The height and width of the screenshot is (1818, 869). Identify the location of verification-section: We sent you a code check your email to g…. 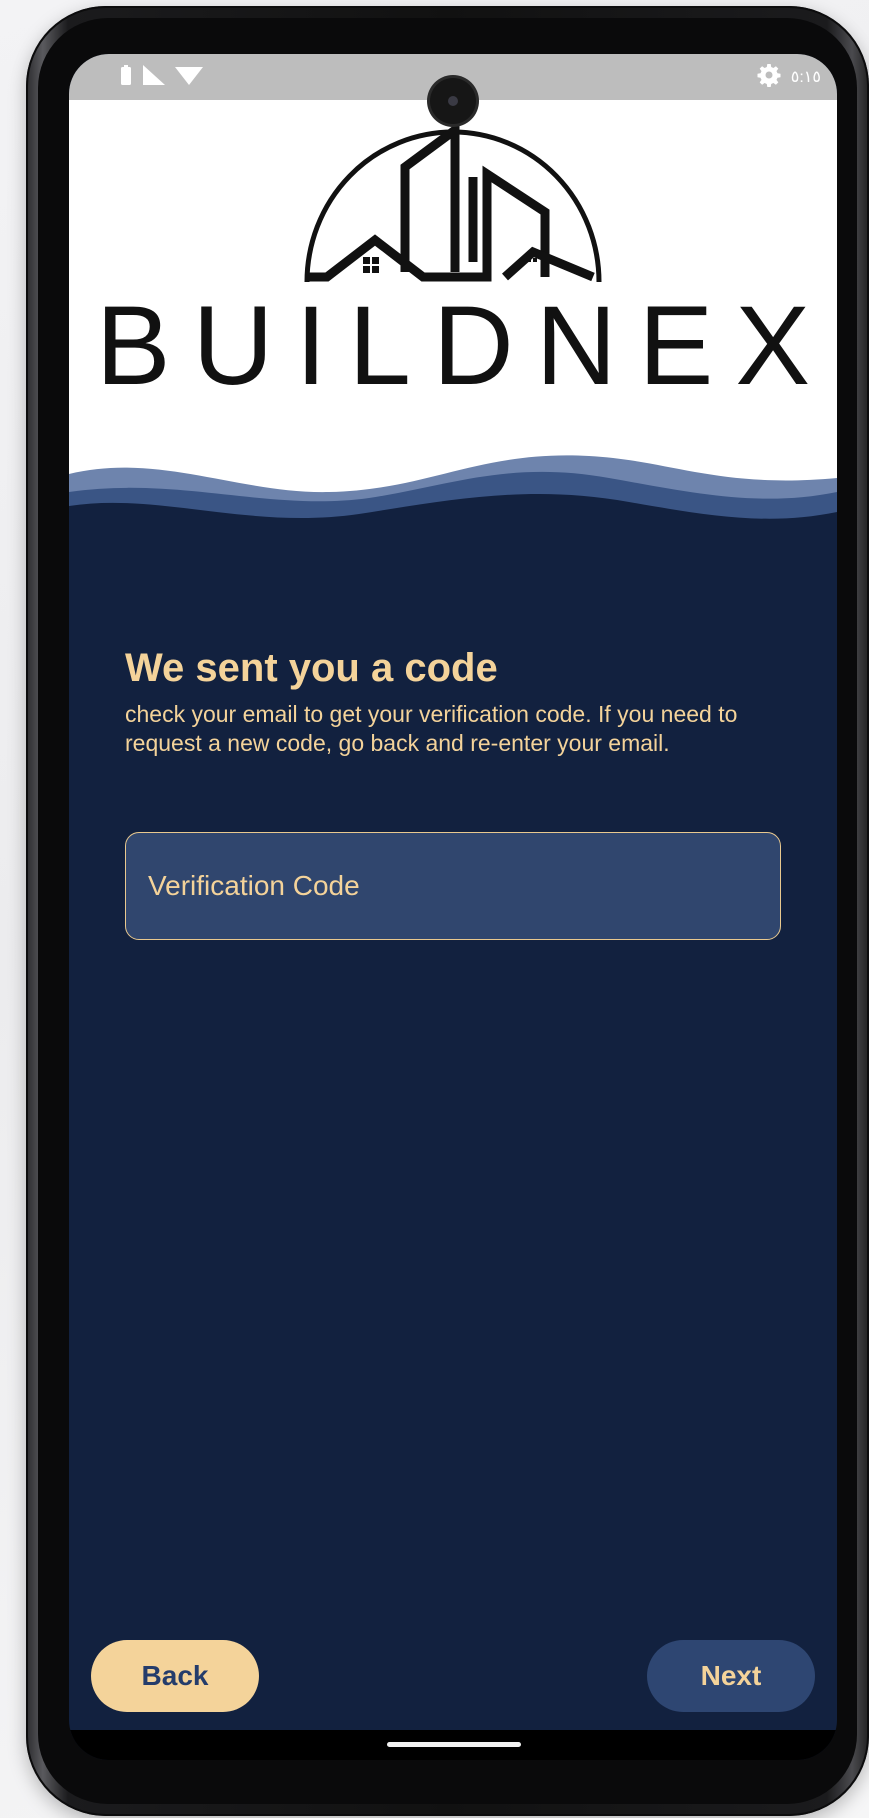
(455, 701).